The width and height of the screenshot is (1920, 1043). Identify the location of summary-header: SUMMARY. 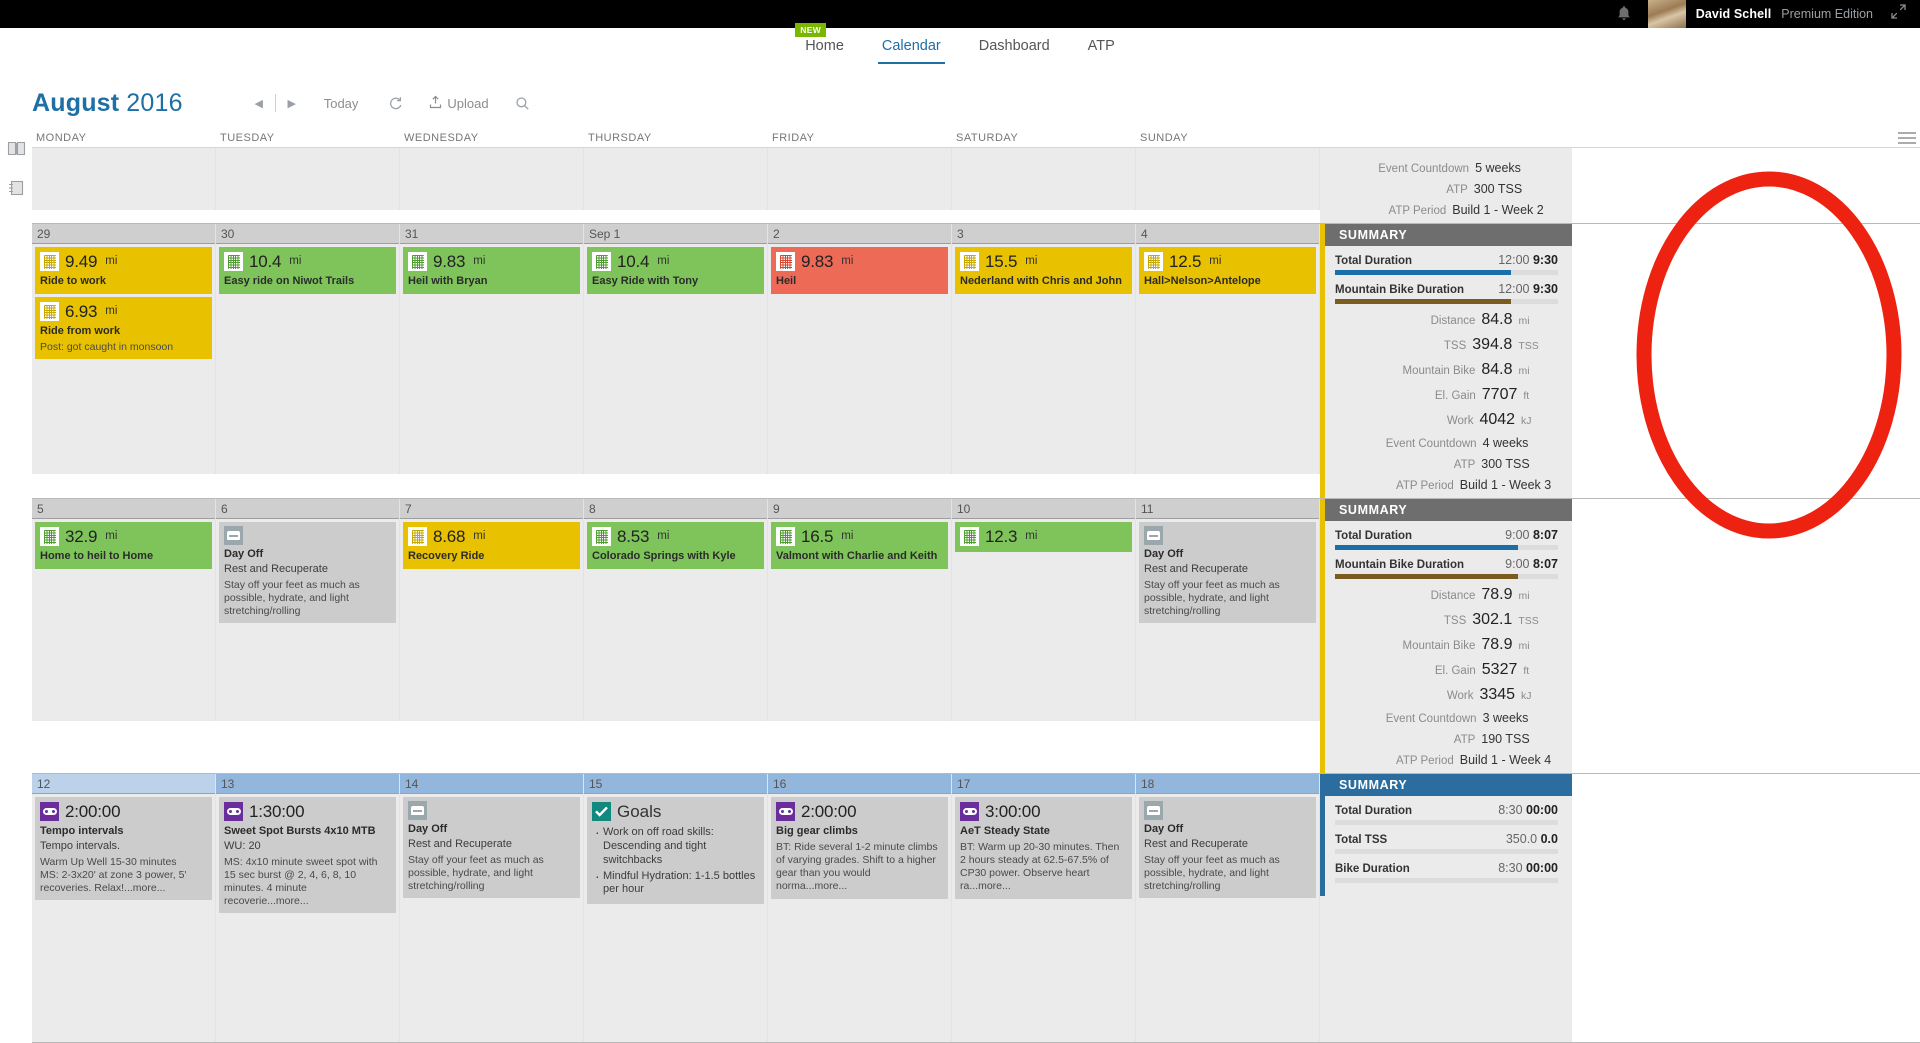
(1446, 785).